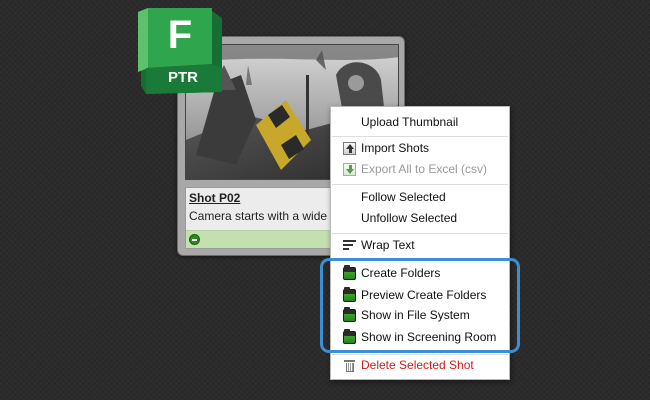  I want to click on logo-product-name: PTR, so click(183, 77).